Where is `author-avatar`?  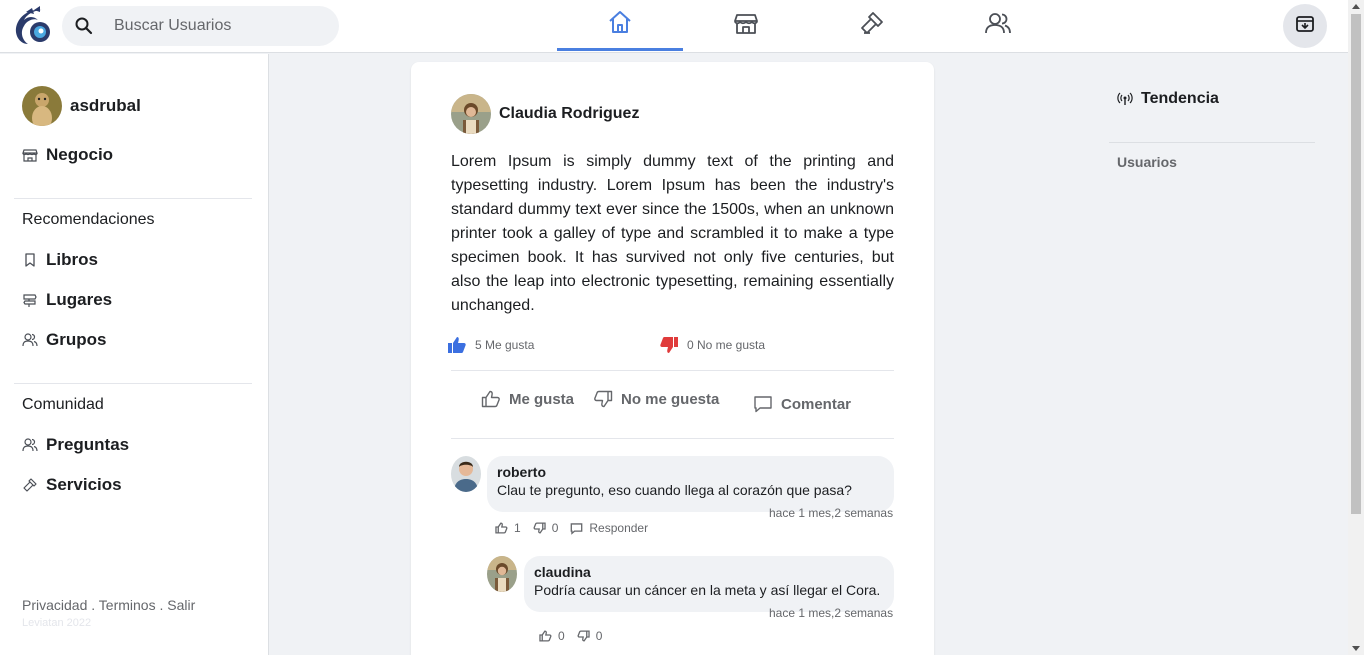
author-avatar is located at coordinates (471, 114).